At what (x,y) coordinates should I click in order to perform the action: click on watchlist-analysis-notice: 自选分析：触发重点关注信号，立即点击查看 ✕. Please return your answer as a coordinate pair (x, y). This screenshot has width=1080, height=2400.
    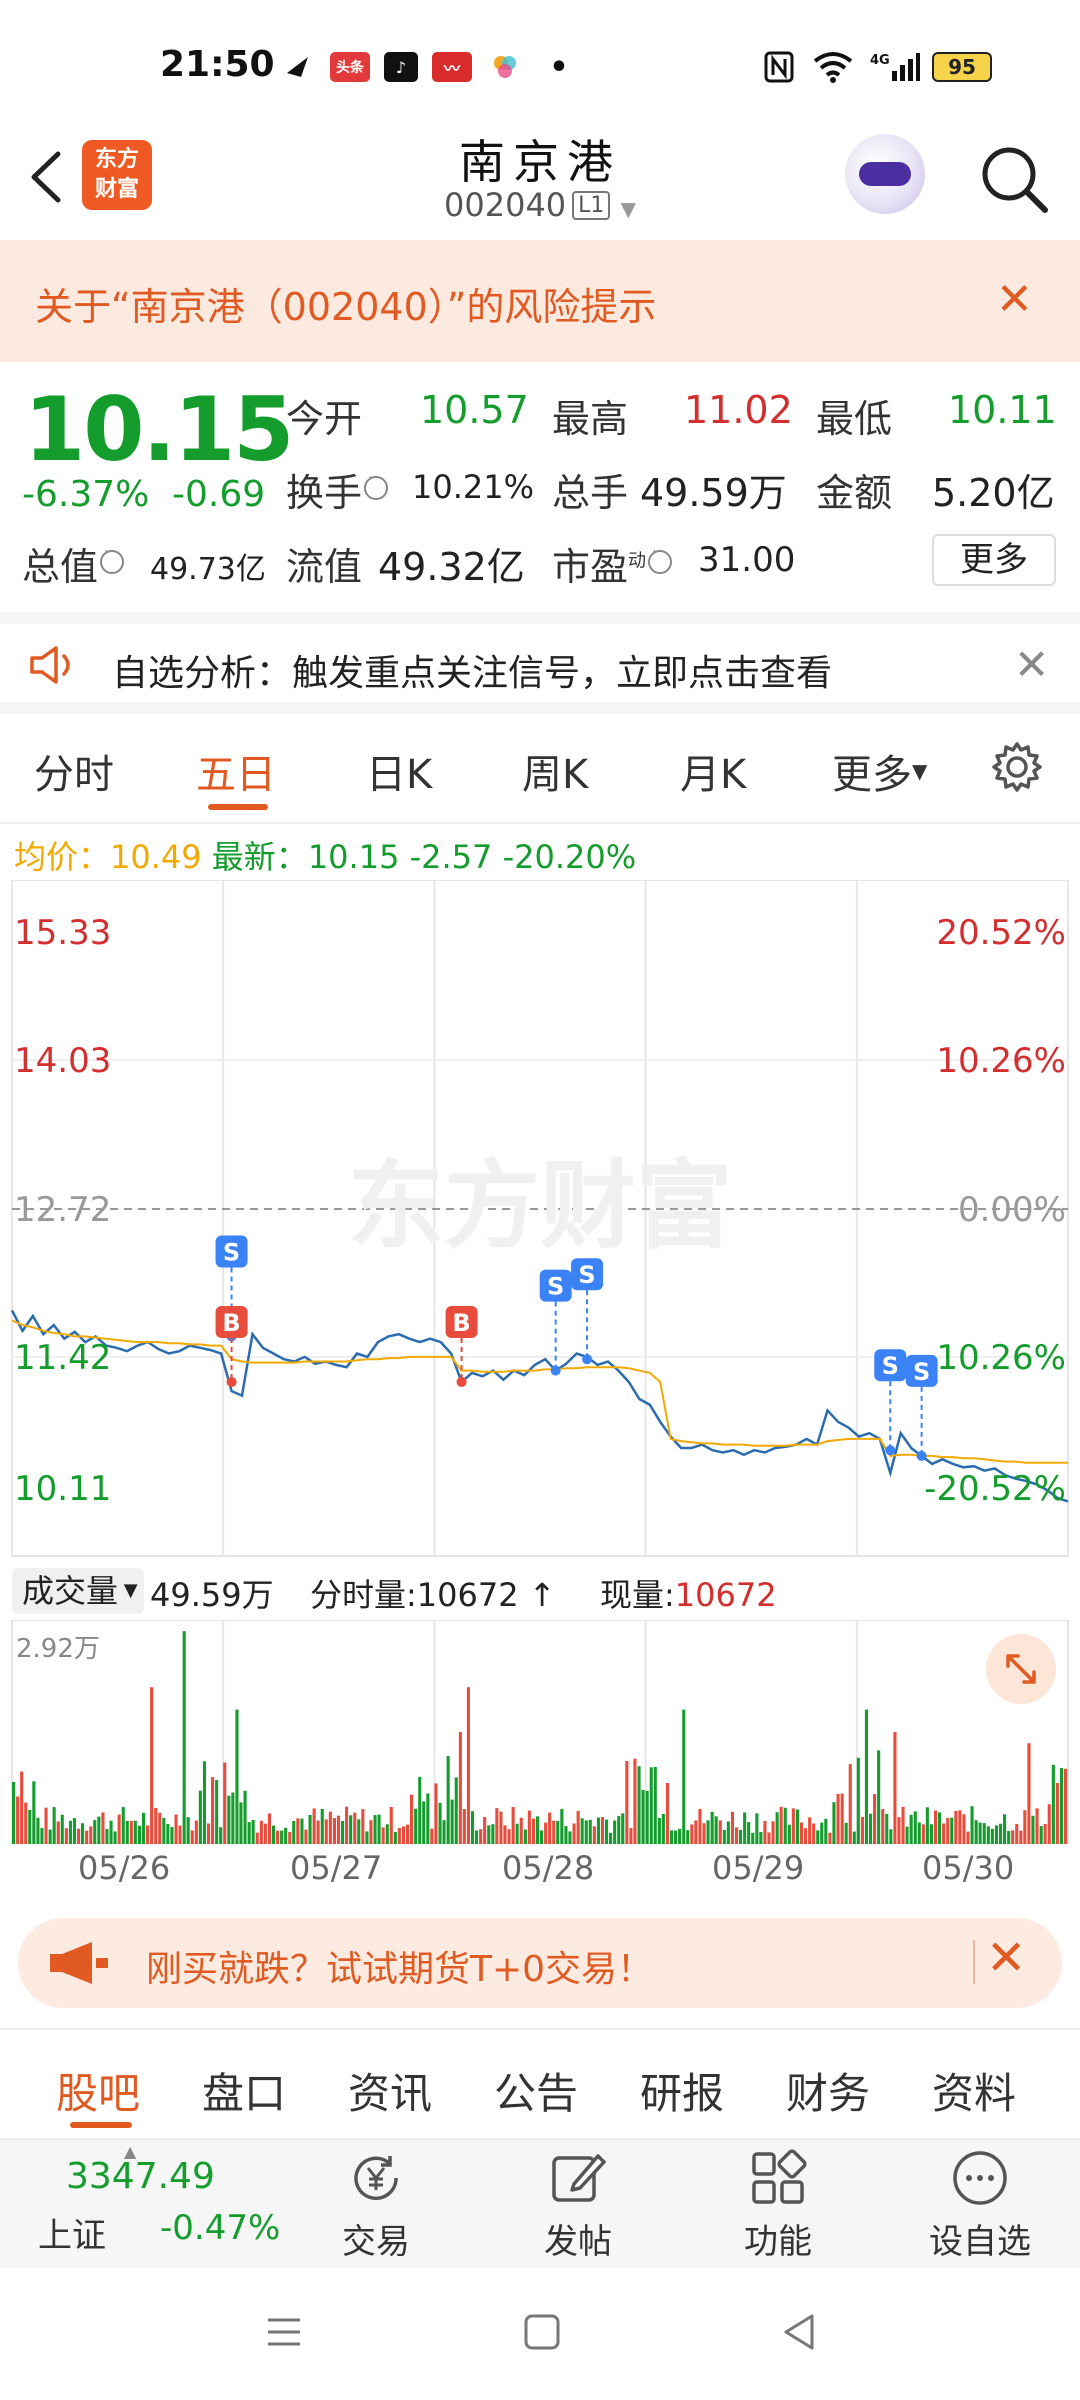
    Looking at the image, I should click on (540, 663).